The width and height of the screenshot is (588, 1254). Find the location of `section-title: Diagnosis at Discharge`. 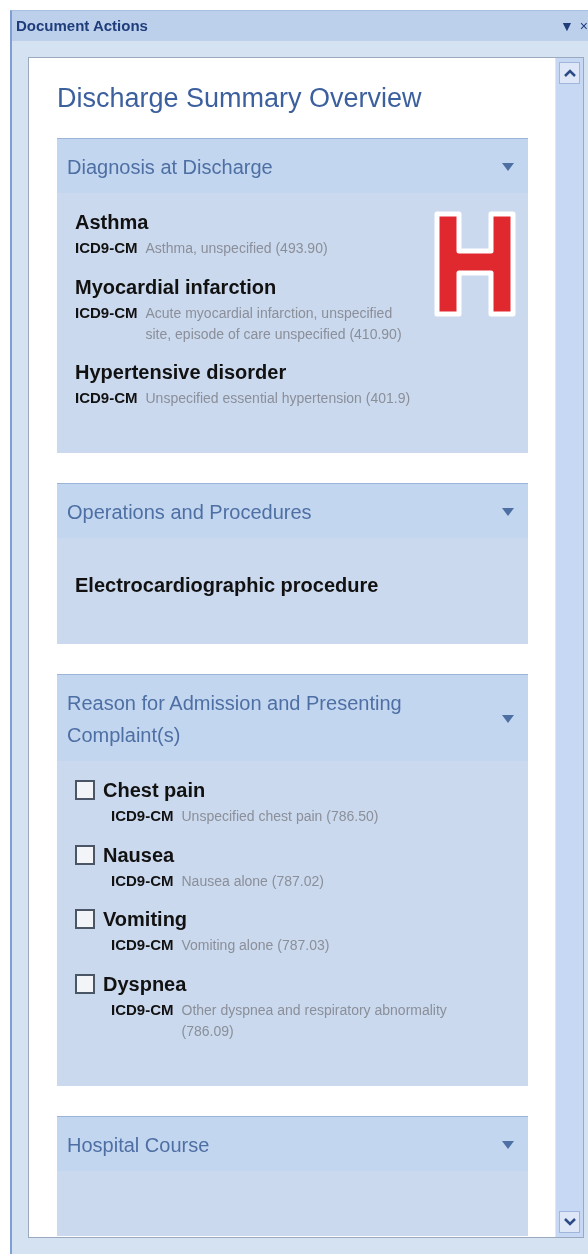

section-title: Diagnosis at Discharge is located at coordinates (170, 168).